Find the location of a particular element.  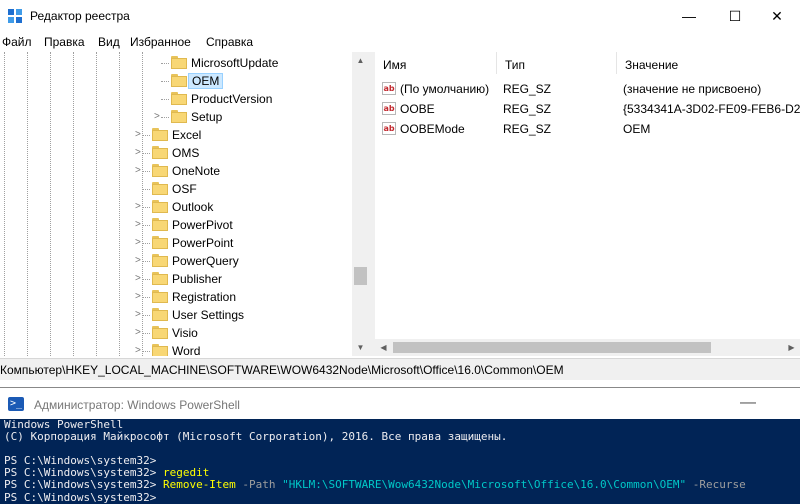

console-parameter: -Path is located at coordinates (259, 485).